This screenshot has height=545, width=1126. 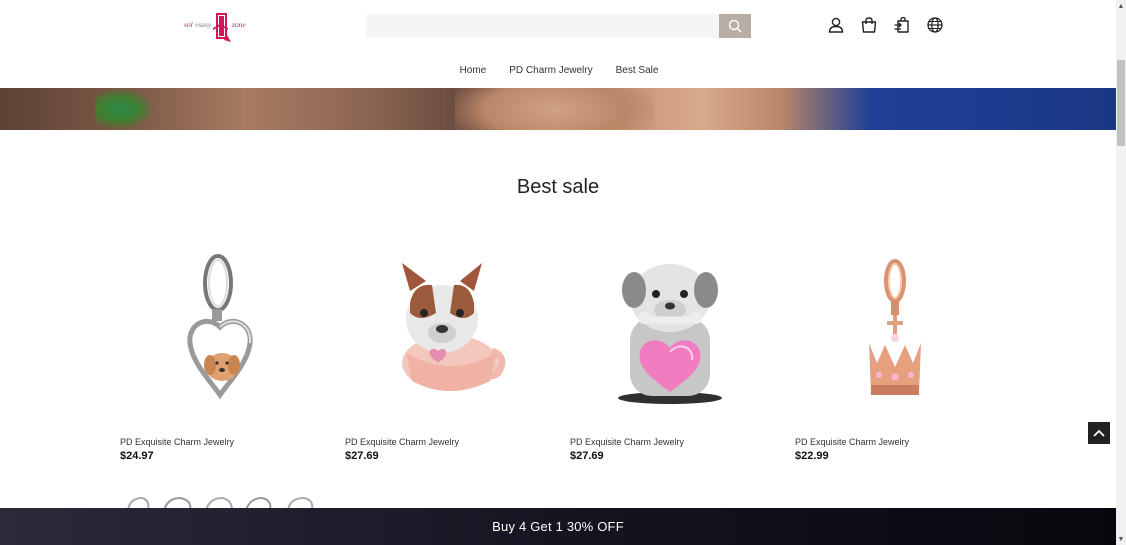 What do you see at coordinates (454, 326) in the screenshot?
I see `bulldog-cup-charm-image` at bounding box center [454, 326].